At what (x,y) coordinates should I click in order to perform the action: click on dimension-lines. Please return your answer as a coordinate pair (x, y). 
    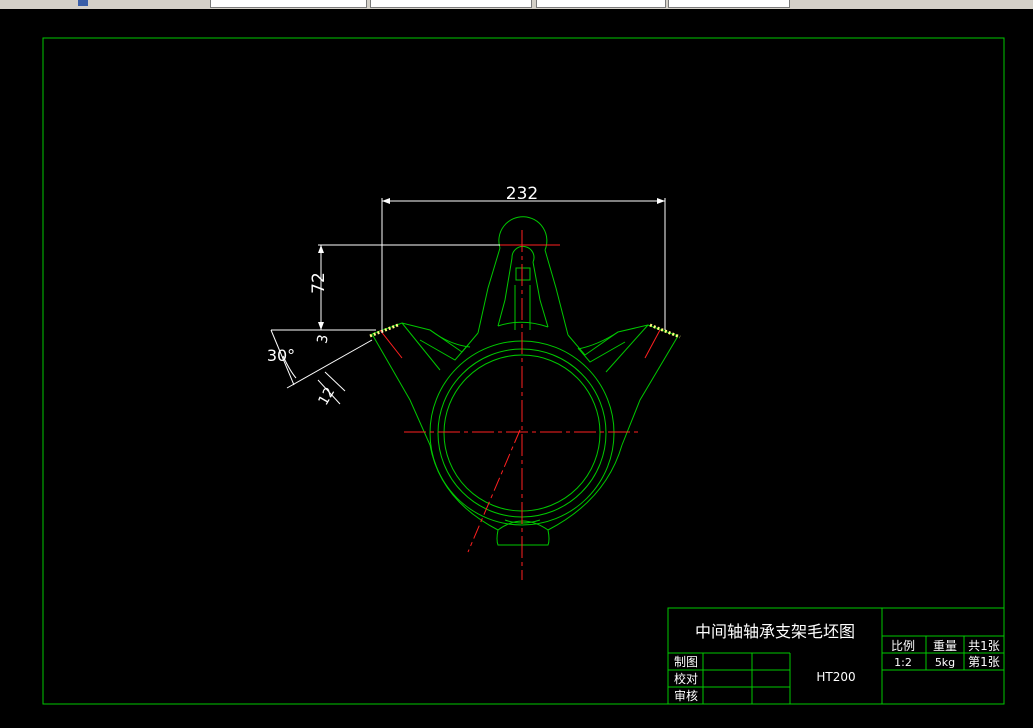
    Looking at the image, I should click on (468, 301).